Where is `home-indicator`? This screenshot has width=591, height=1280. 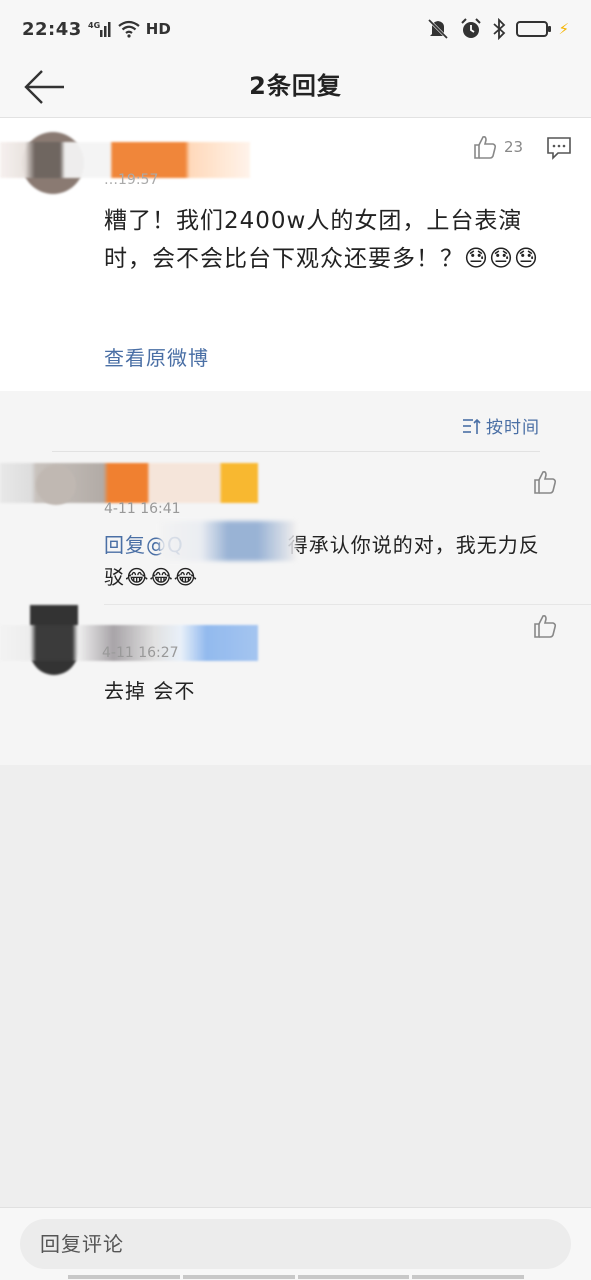 home-indicator is located at coordinates (296, 1277).